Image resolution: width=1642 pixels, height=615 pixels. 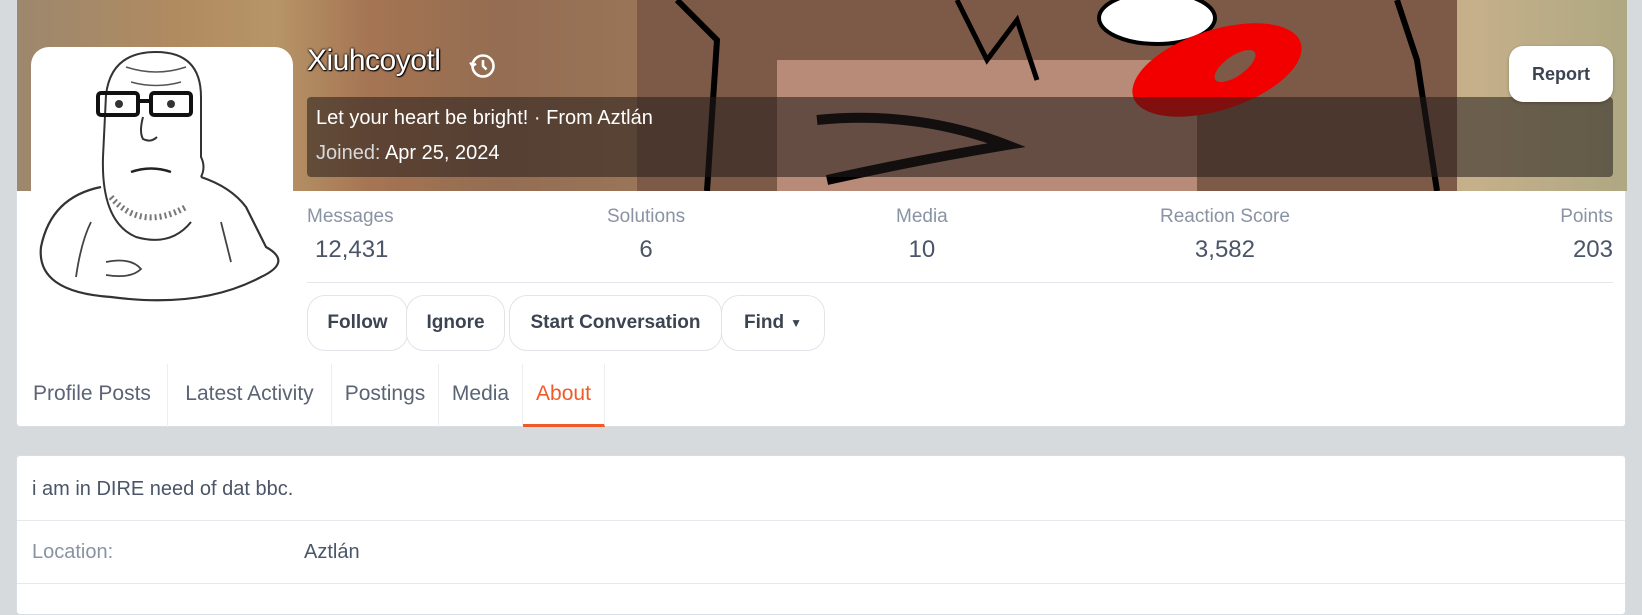 I want to click on tab-postings: Postings, so click(x=385, y=395).